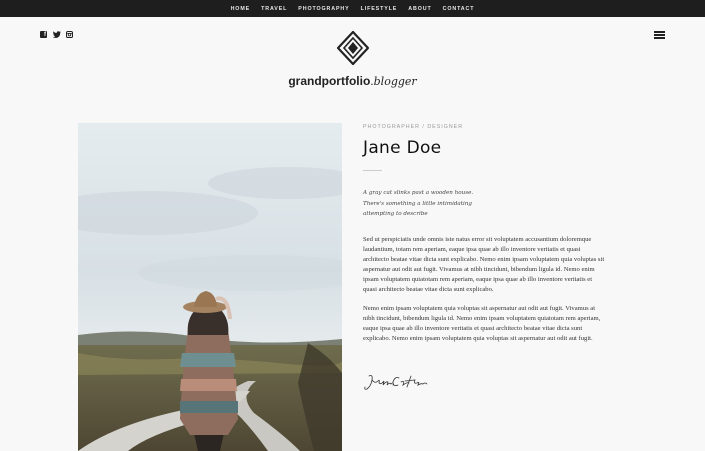 This screenshot has width=705, height=451. I want to click on nav-home: HOME, so click(241, 9).